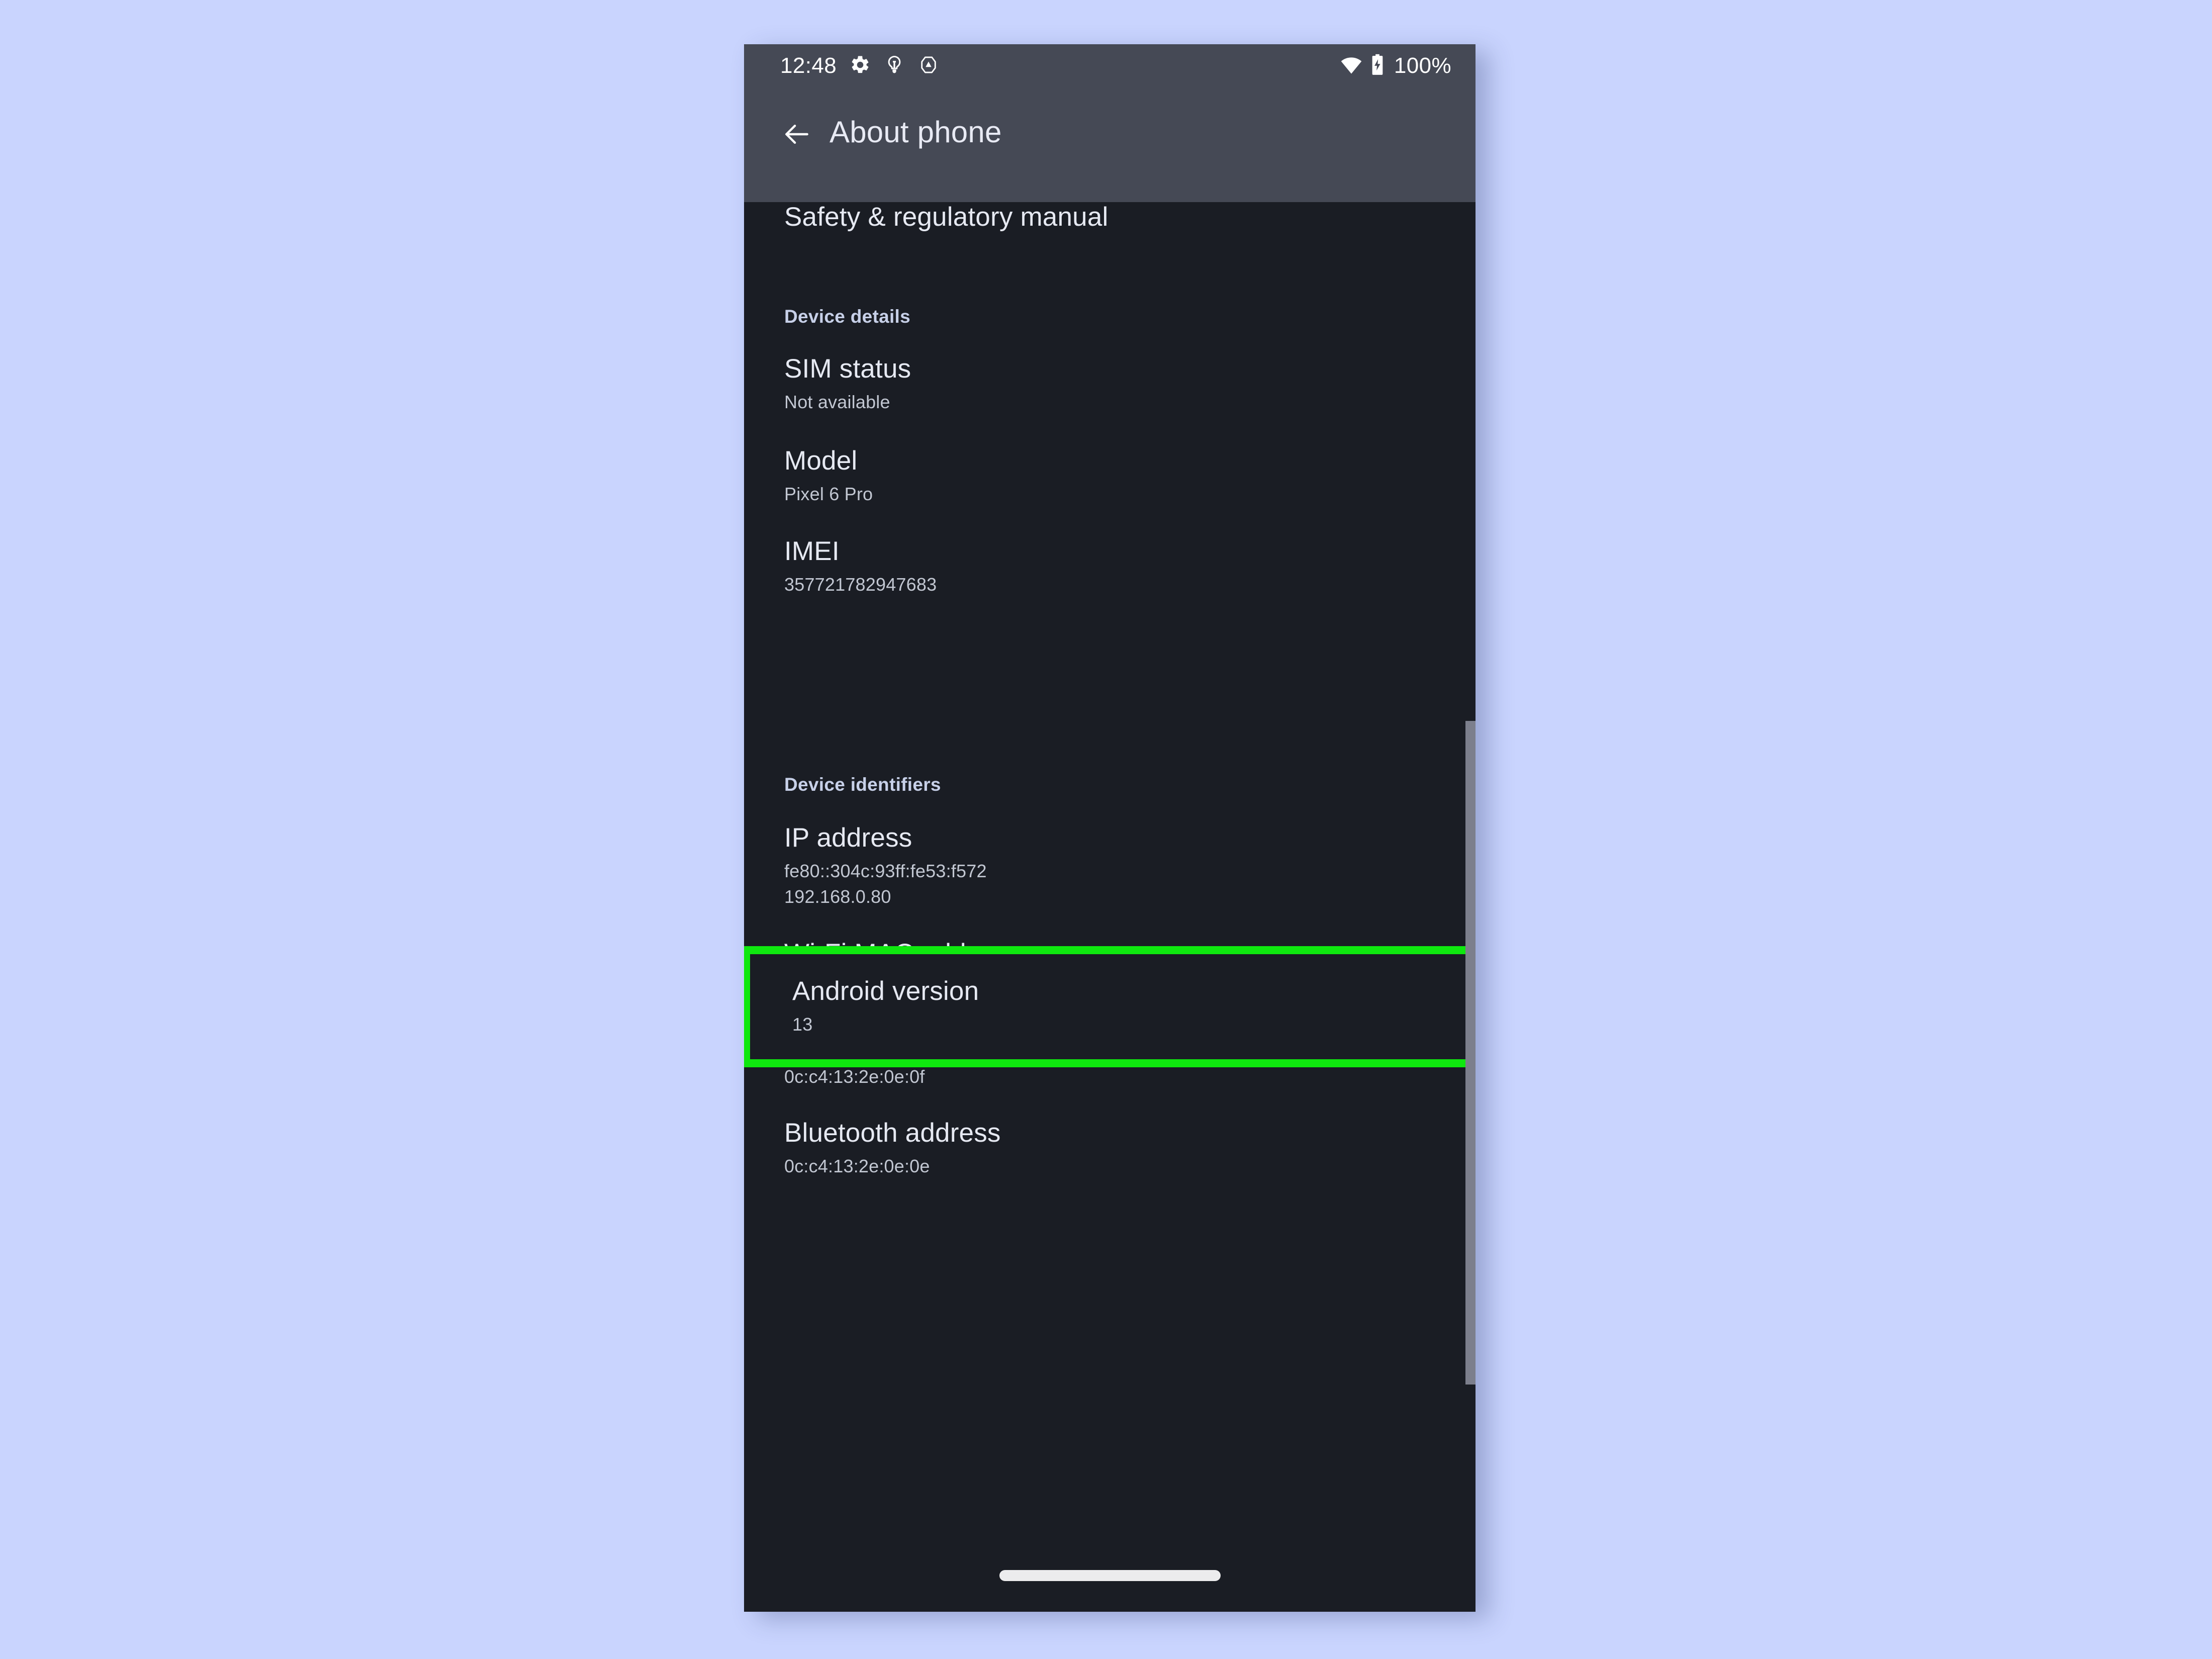  Describe the element at coordinates (847, 316) in the screenshot. I see `section-header-device-details: Device details` at that location.